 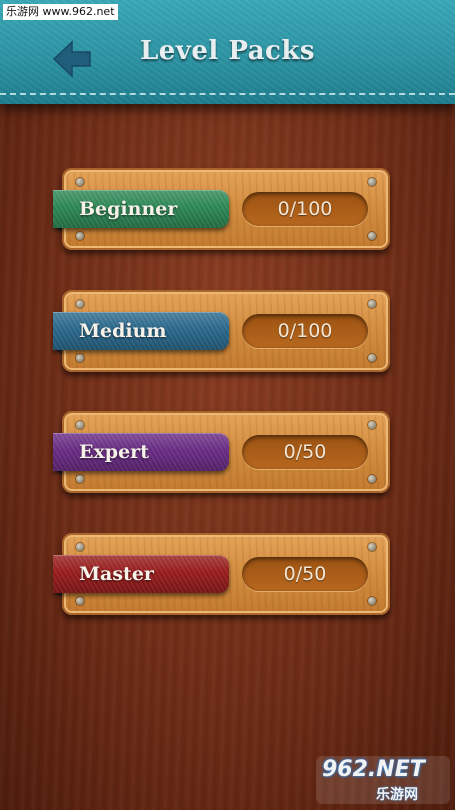 I want to click on pack-name: Beginner, so click(x=128, y=209).